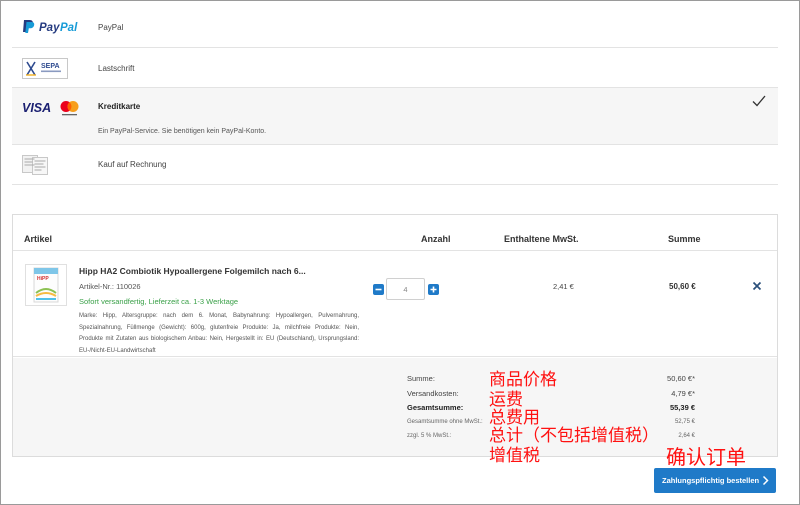  I want to click on quantity-increase-button, so click(433, 289).